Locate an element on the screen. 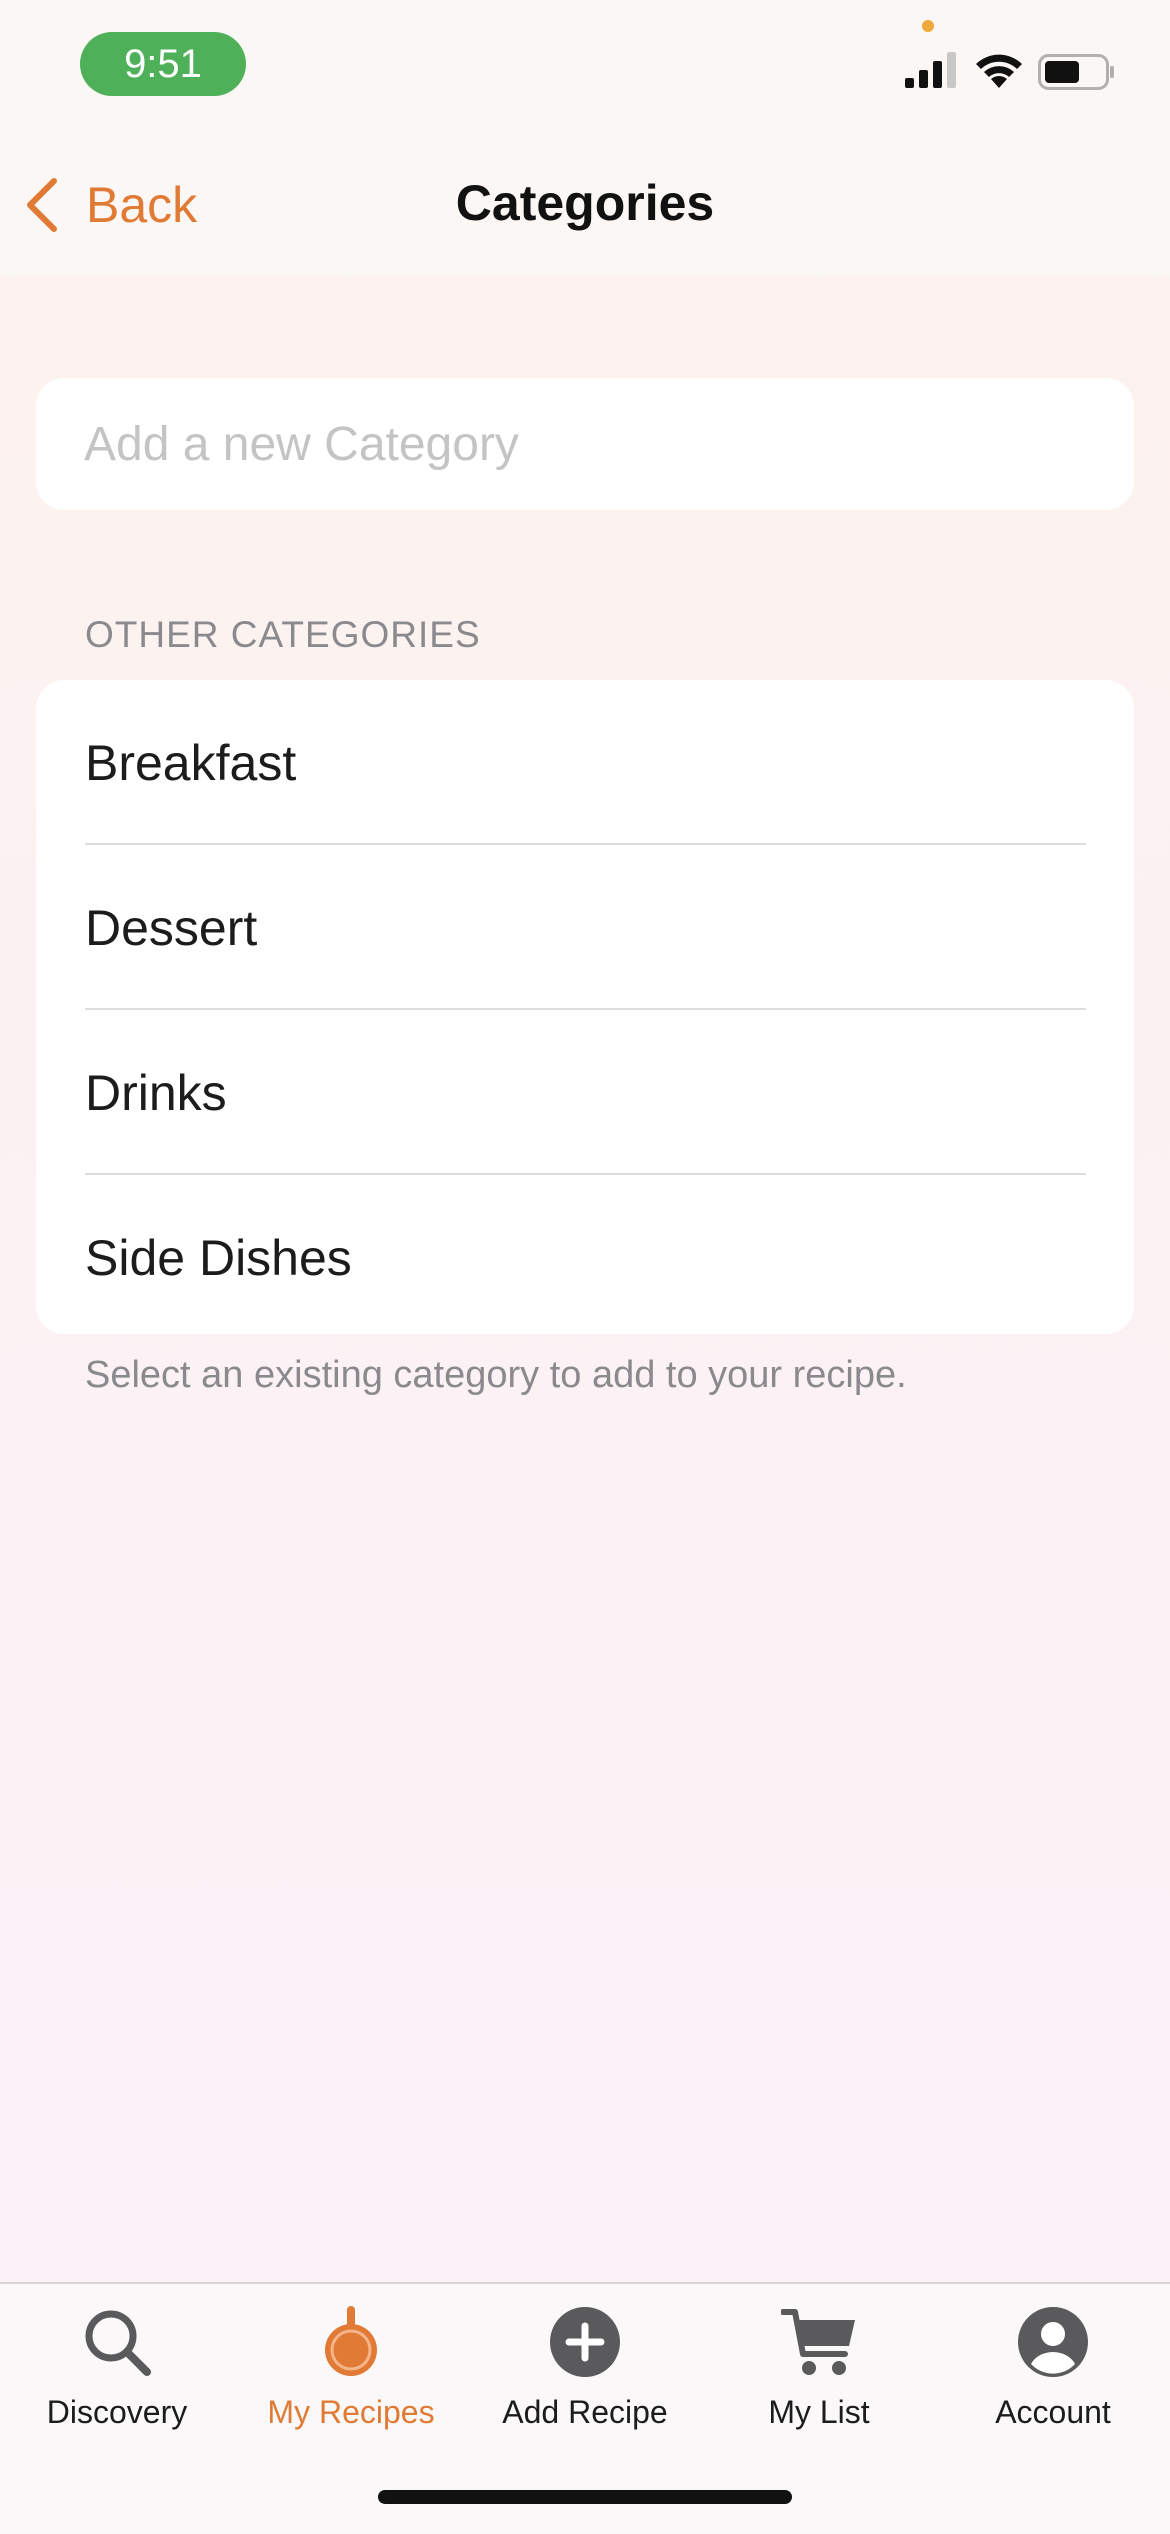 Image resolution: width=1170 pixels, height=2534 pixels. navigation-bar: Back Categories is located at coordinates (585, 203).